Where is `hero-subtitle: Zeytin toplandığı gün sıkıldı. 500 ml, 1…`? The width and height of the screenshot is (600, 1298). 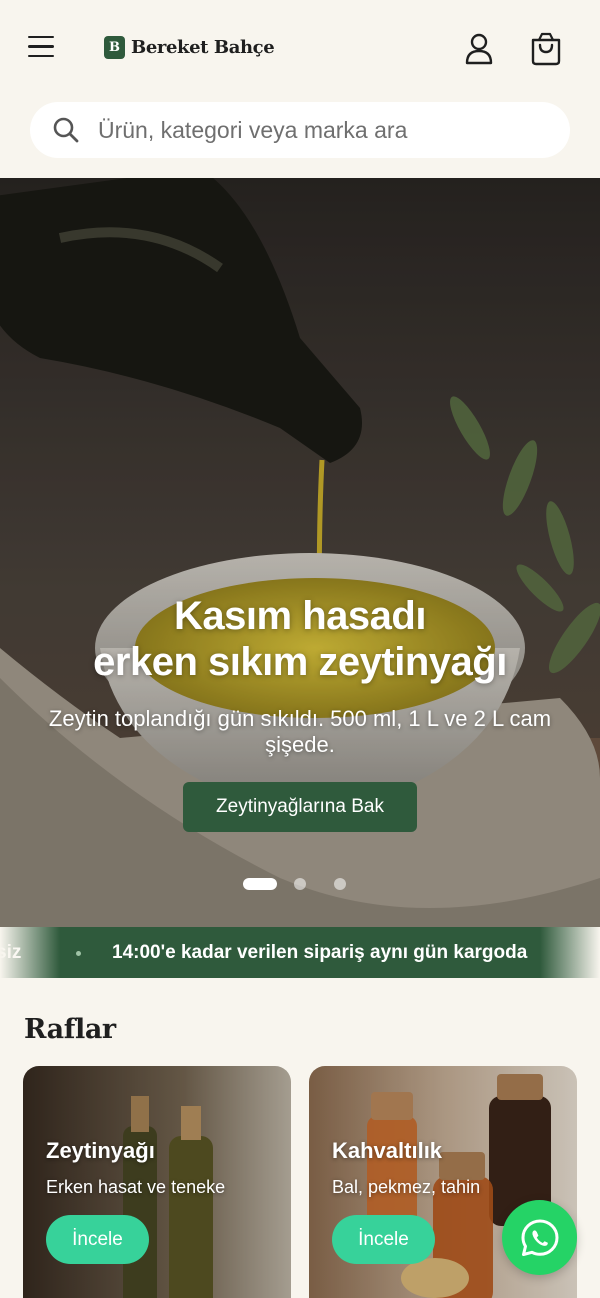
hero-subtitle: Zeytin toplandığı gün sıkıldı. 500 ml, 1… is located at coordinates (300, 731).